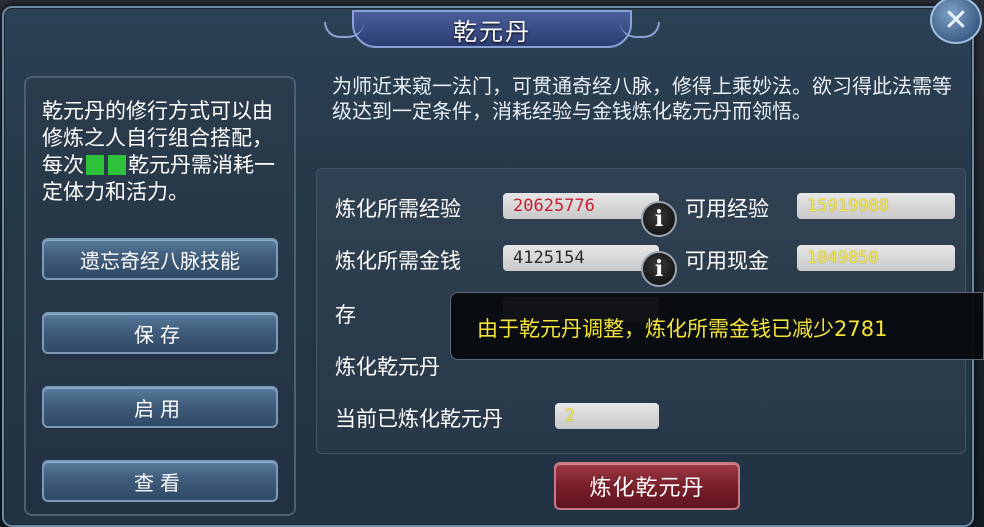 Image resolution: width=984 pixels, height=527 pixels. Describe the element at coordinates (166, 152) in the screenshot. I see `rules-description: 乾元丹的修行方式可以由修炼之人自行组合搭配，每次 乾元丹需消耗一定体力和活力。` at that location.